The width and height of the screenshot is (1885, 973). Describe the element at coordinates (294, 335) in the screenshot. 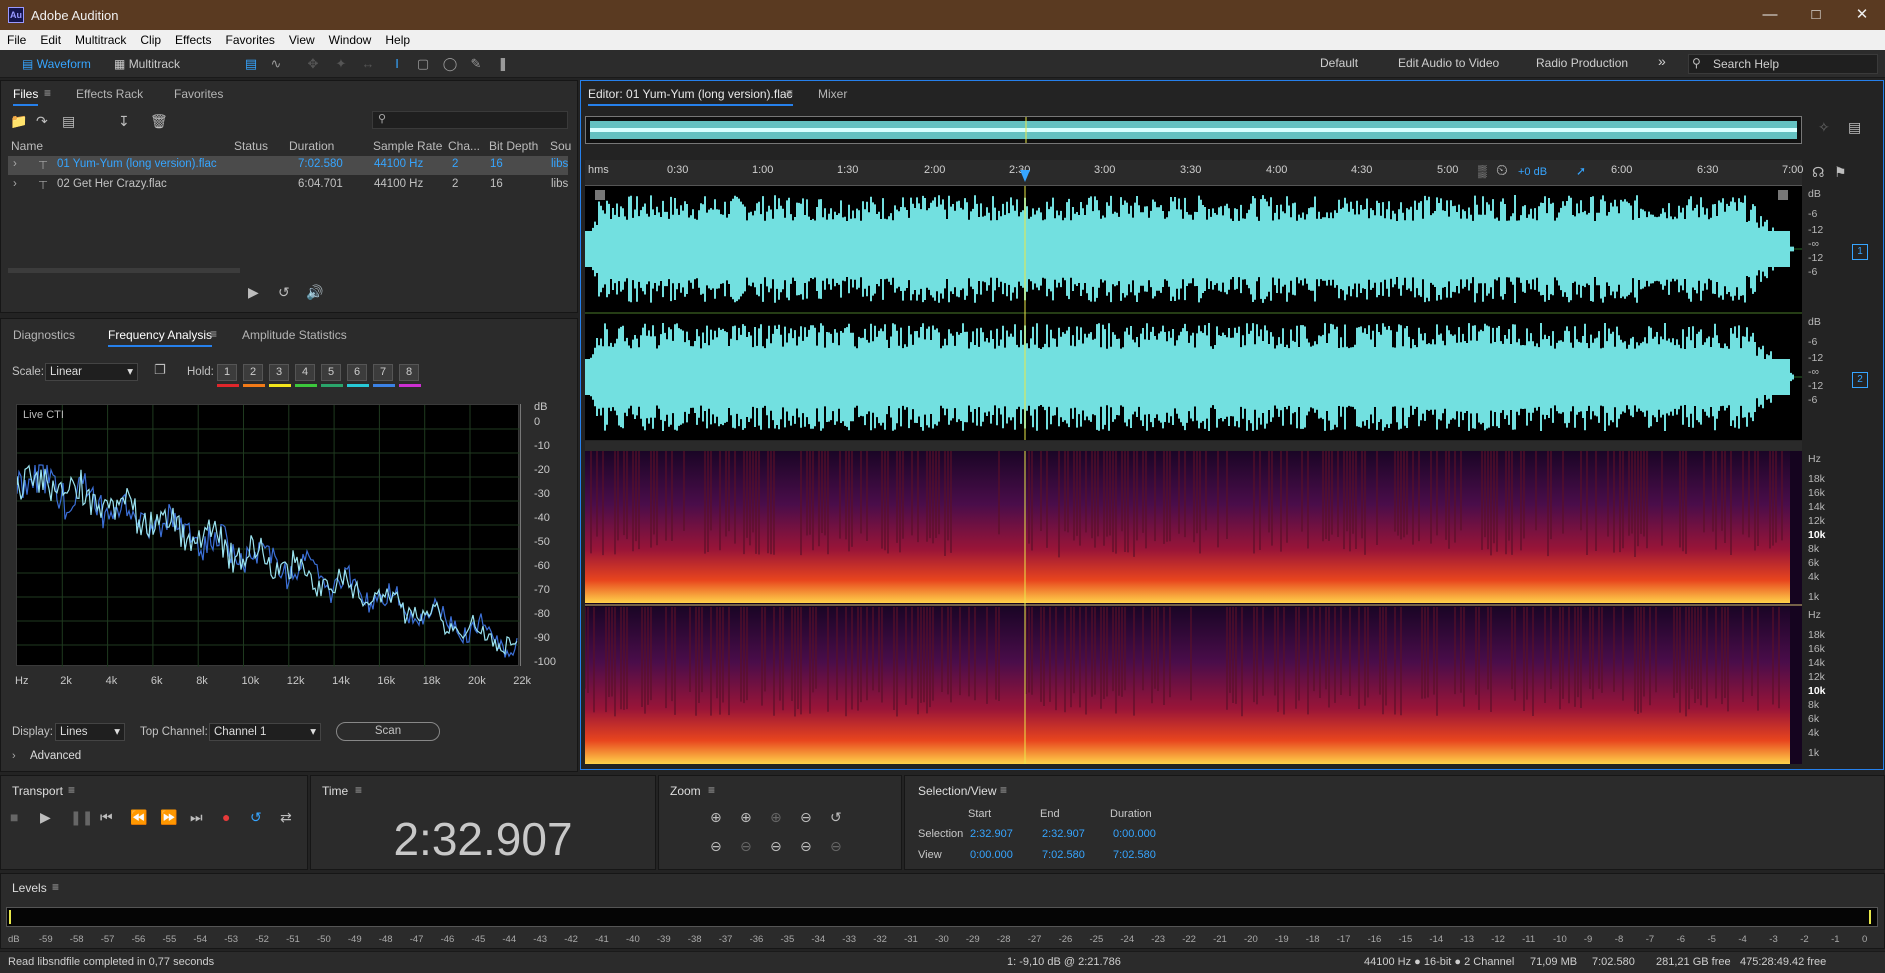

I see `tab-amplitude-statistics: Amplitude Statistics` at that location.